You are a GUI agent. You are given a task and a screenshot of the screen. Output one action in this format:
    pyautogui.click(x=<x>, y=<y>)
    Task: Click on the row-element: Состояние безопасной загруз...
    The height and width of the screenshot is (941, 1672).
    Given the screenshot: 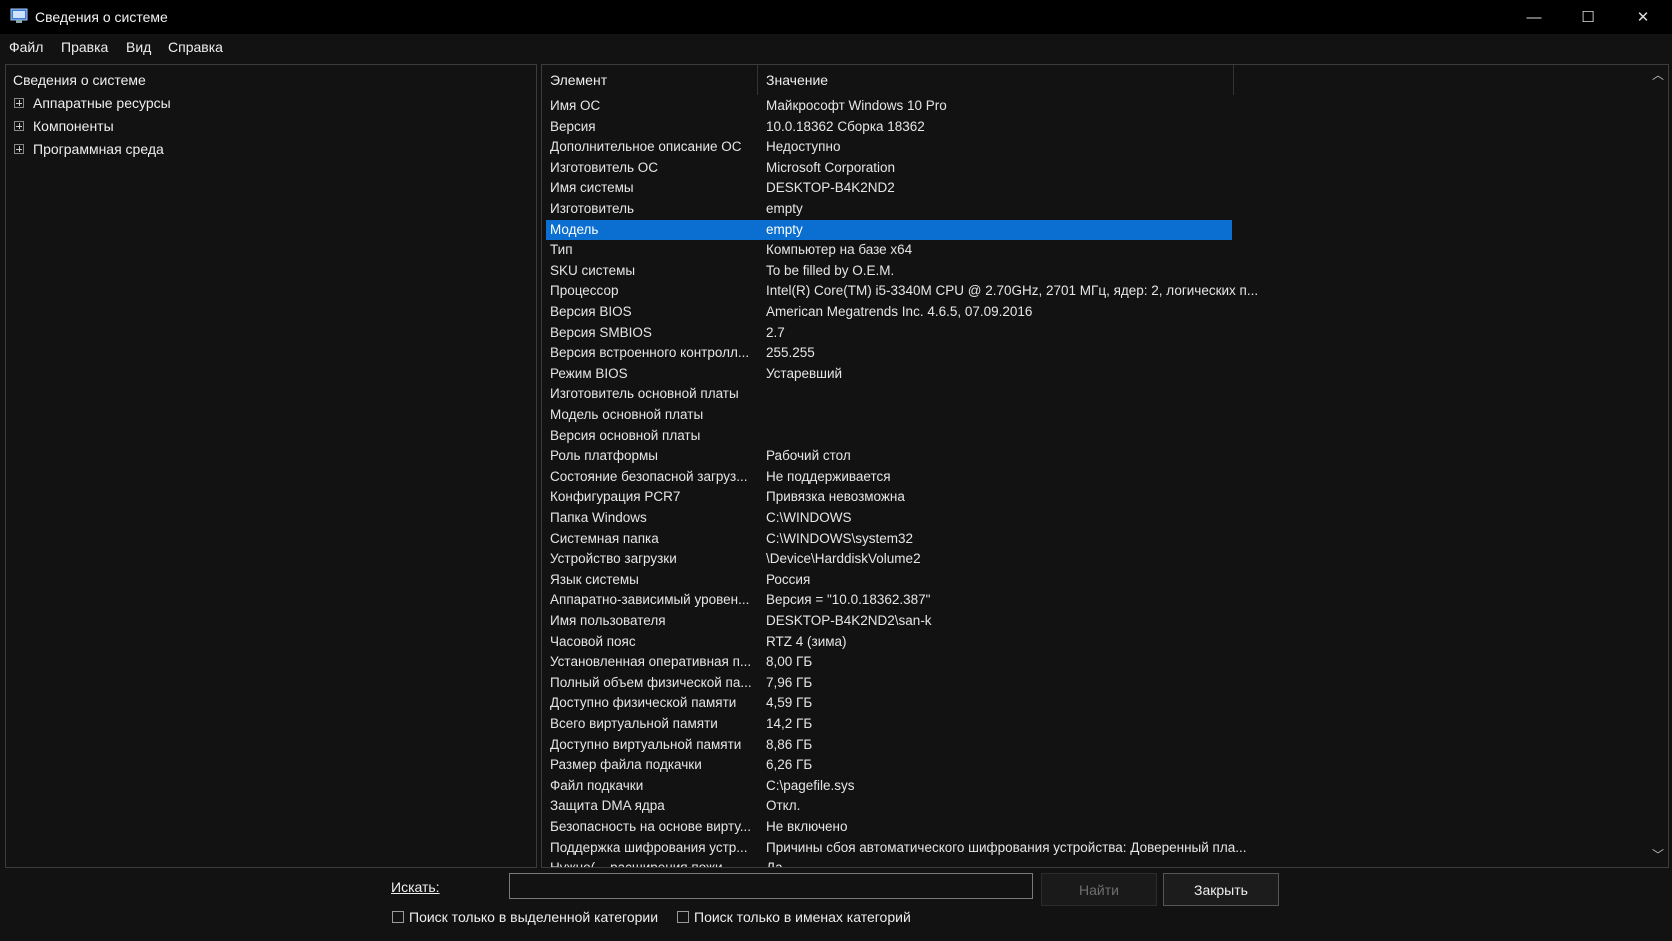 What is the action you would take?
    pyautogui.click(x=649, y=476)
    